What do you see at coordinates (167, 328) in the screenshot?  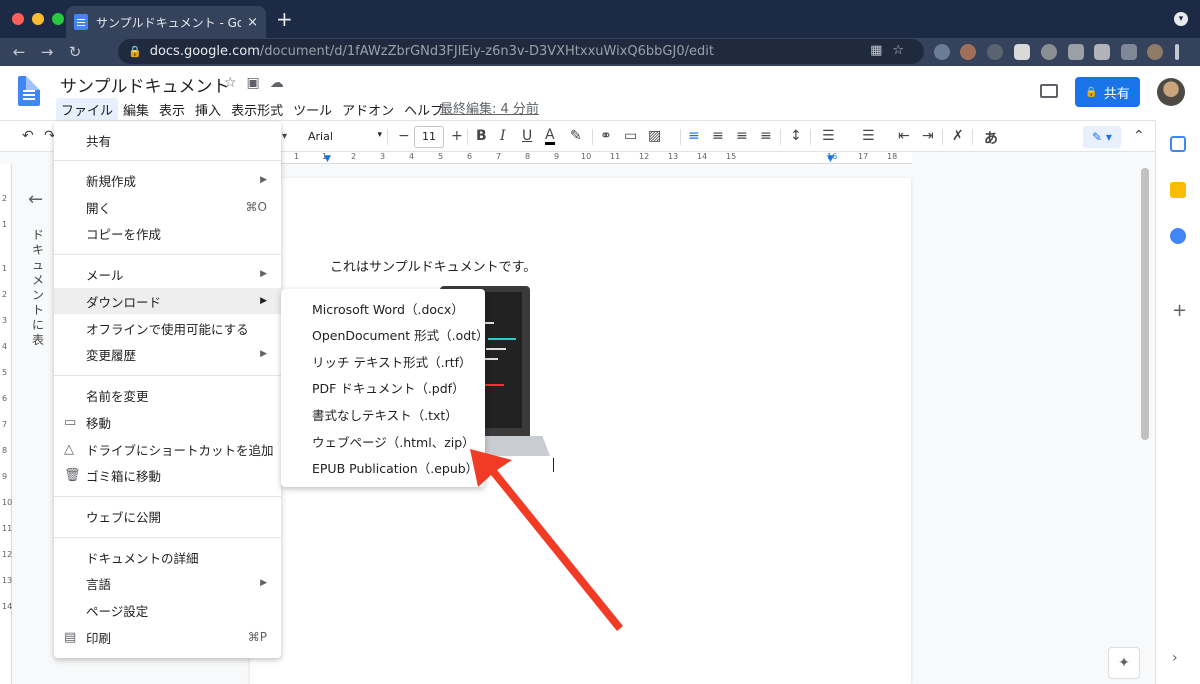 I see `menu-item-offline: オフラインで使用可能にする` at bounding box center [167, 328].